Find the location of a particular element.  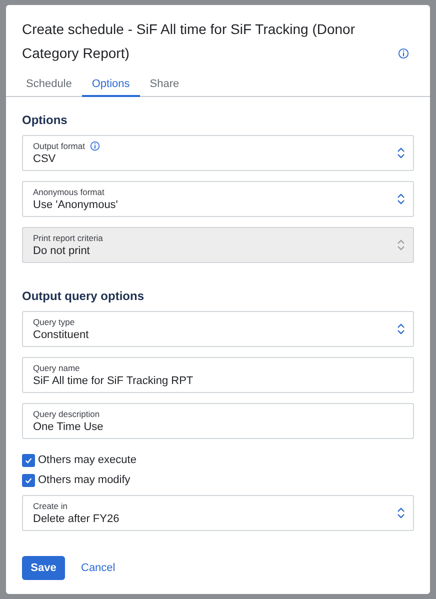

field-value: SiF All time for SiF Tracking RPT is located at coordinates (113, 381).